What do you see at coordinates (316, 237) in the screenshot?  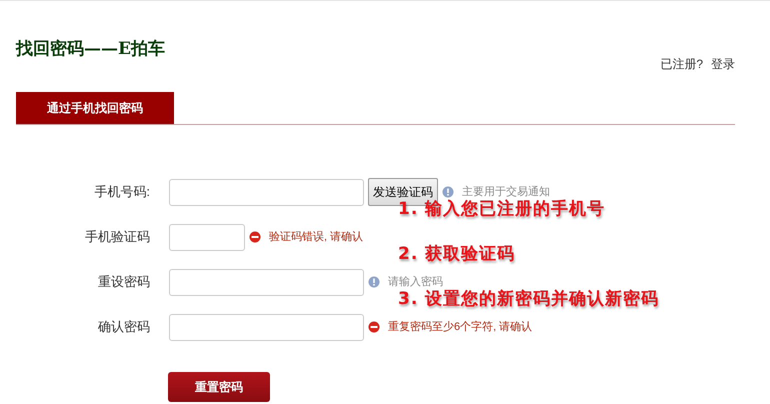 I see `hint-text: 验证码错误, 请确认` at bounding box center [316, 237].